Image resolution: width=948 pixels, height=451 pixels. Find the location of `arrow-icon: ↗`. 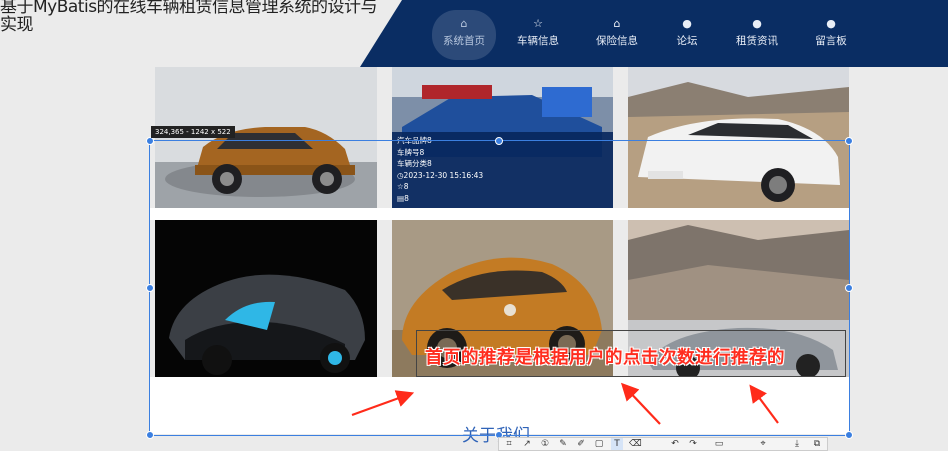

arrow-icon: ↗ is located at coordinates (527, 444).